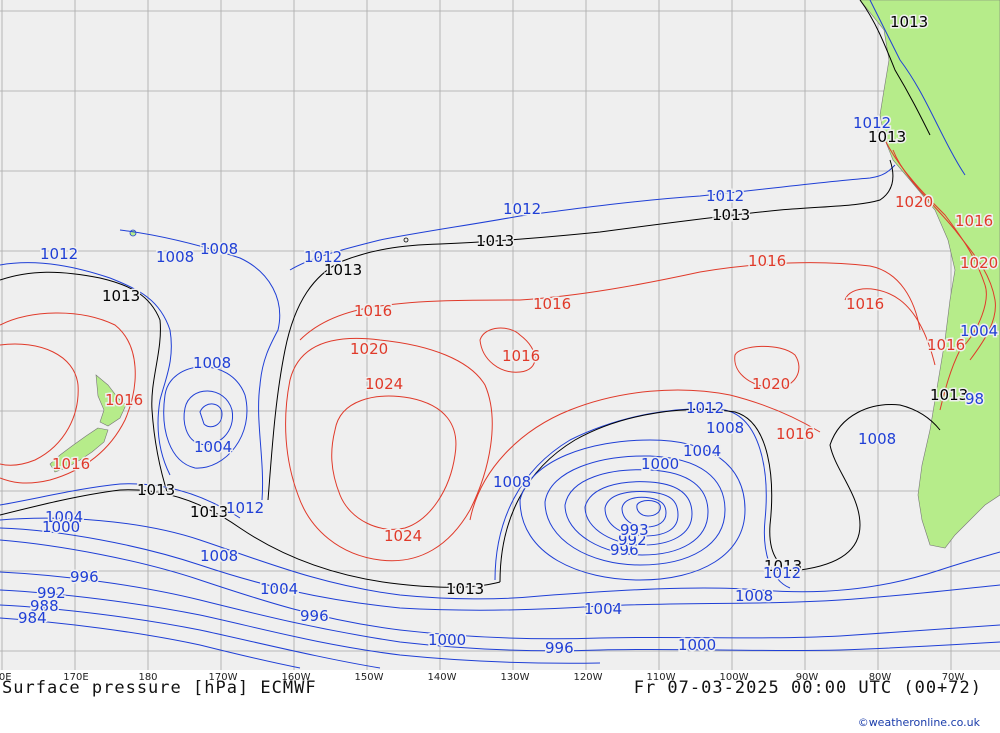 The width and height of the screenshot is (1000, 733). What do you see at coordinates (634, 530) in the screenshot?
I see `isobar-label-low: 993` at bounding box center [634, 530].